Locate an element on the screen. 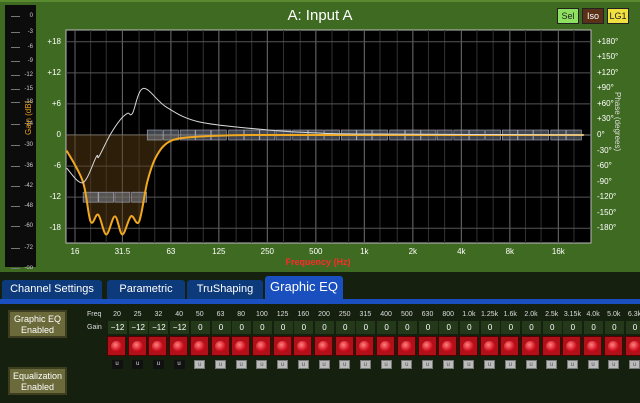 The height and width of the screenshot is (403, 640). y2-tick-label: +90° is located at coordinates (605, 88).